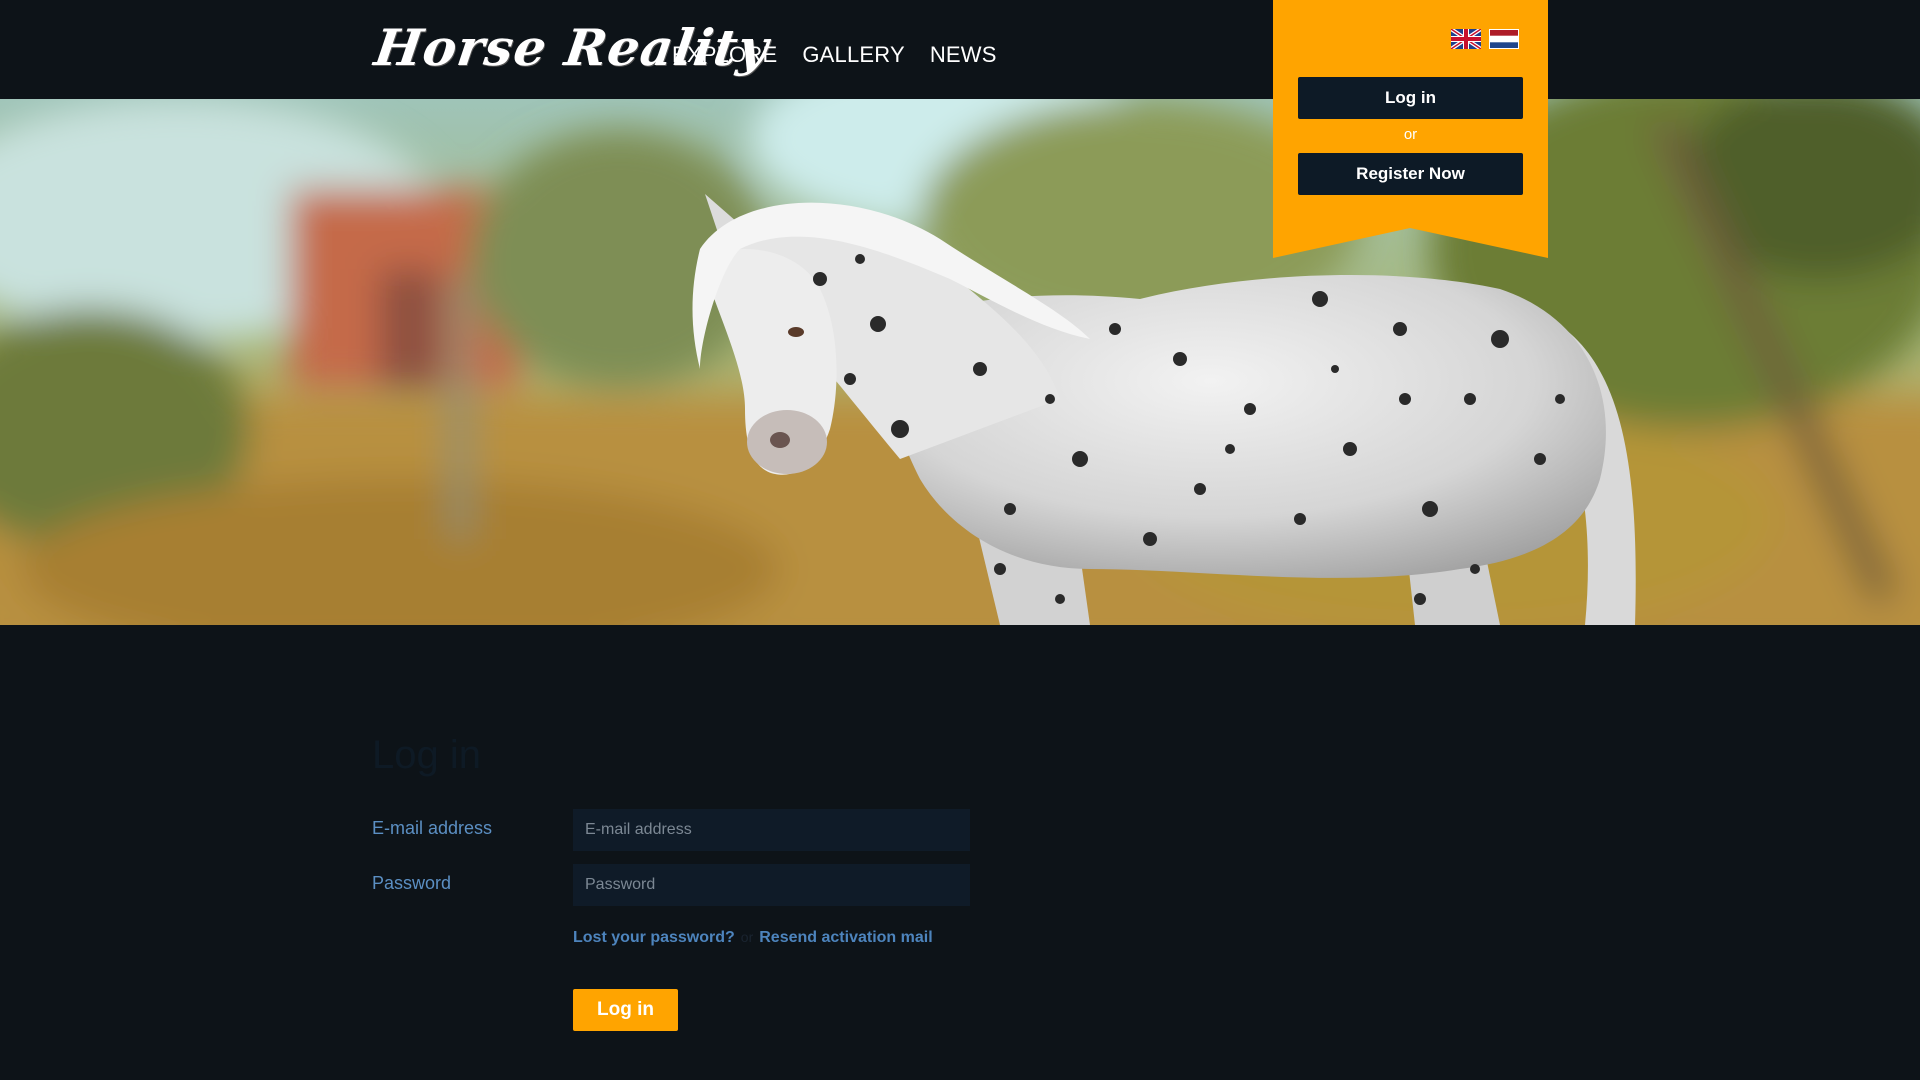 The image size is (1920, 1080). I want to click on login-submit-button: Log in, so click(625, 1010).